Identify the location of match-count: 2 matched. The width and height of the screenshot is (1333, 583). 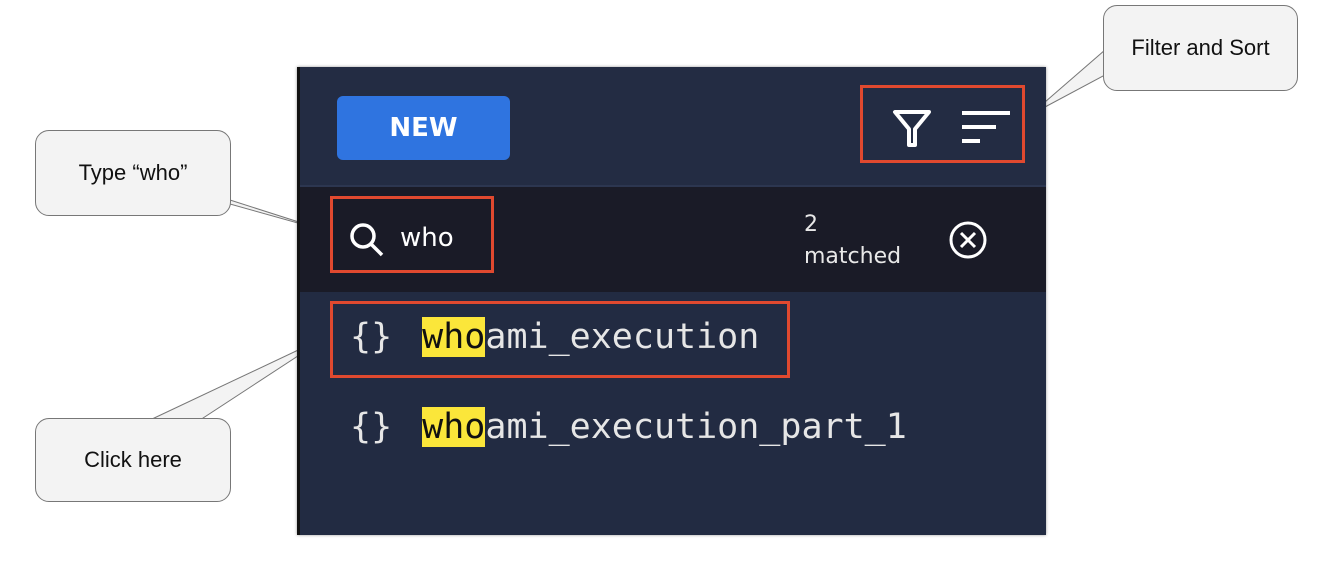
(852, 241).